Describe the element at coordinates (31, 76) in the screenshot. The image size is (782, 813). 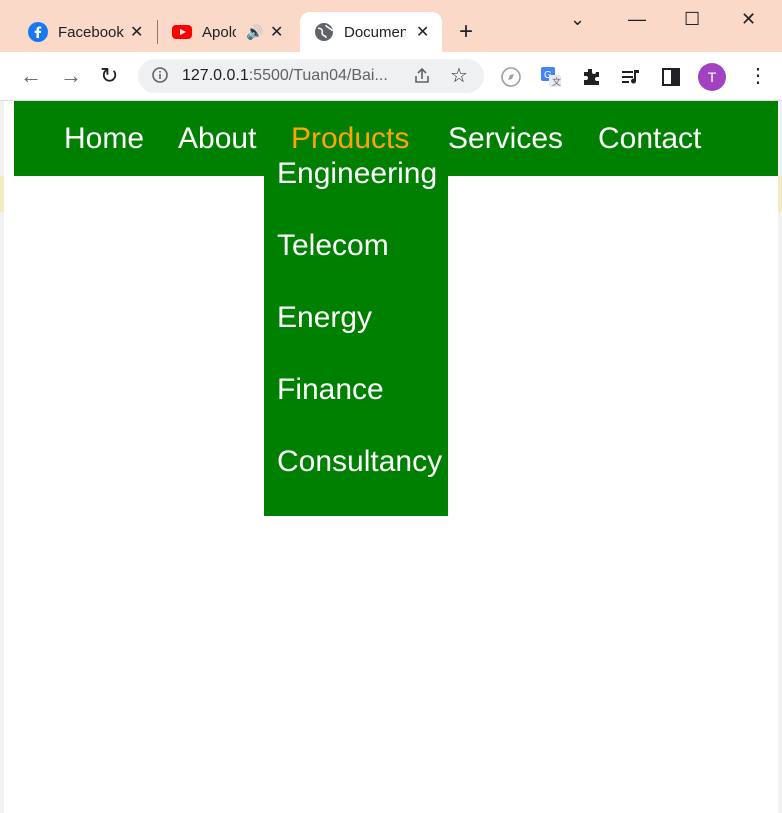
I see `back-icon: ←` at that location.